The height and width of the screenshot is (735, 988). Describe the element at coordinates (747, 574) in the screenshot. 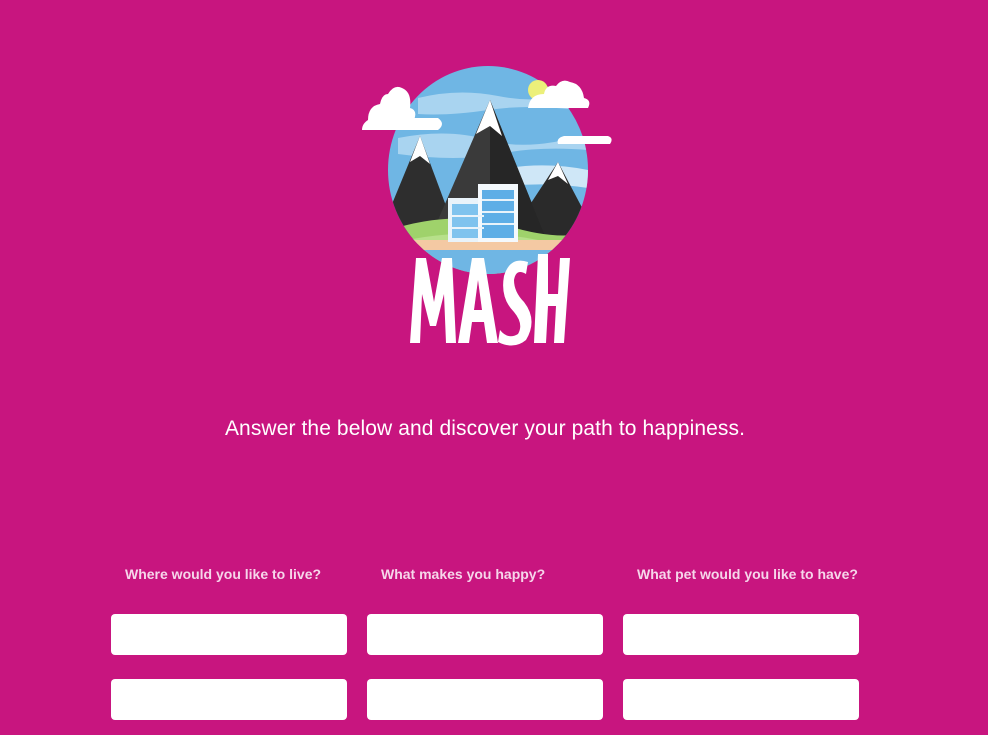

I see `question-label-pet: What pet would you like to have?` at that location.